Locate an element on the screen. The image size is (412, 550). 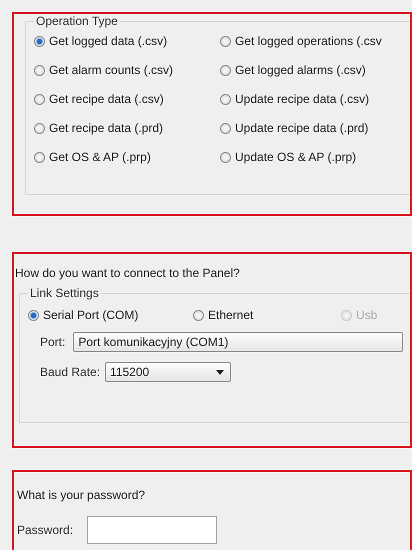
radio-button: Get recipe data (.csv) is located at coordinates (127, 99).